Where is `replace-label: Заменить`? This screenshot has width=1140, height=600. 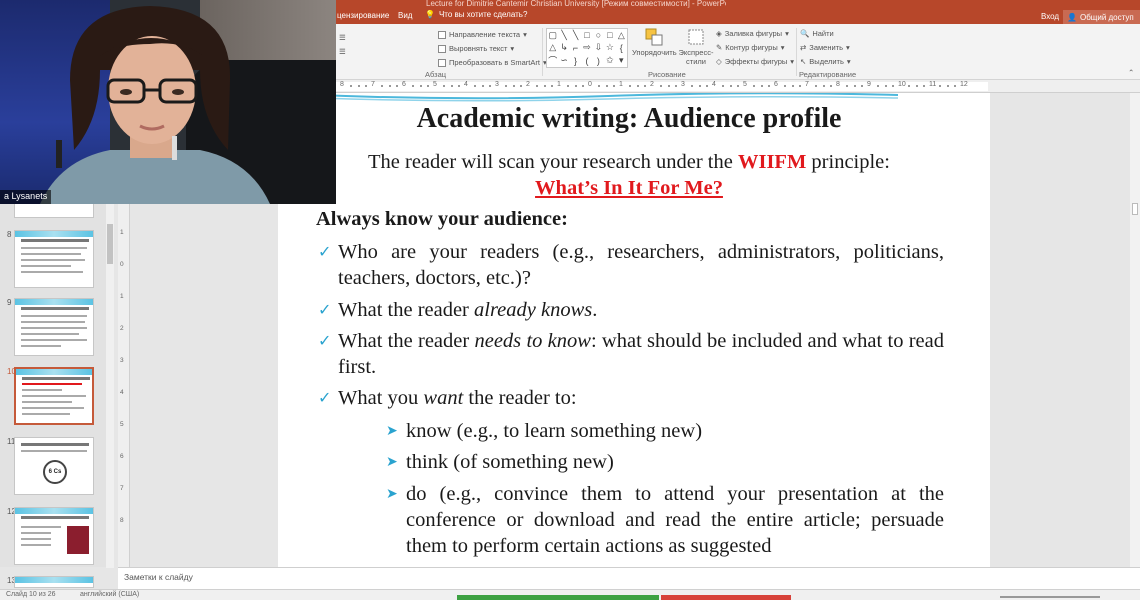
replace-label: Заменить is located at coordinates (826, 47).